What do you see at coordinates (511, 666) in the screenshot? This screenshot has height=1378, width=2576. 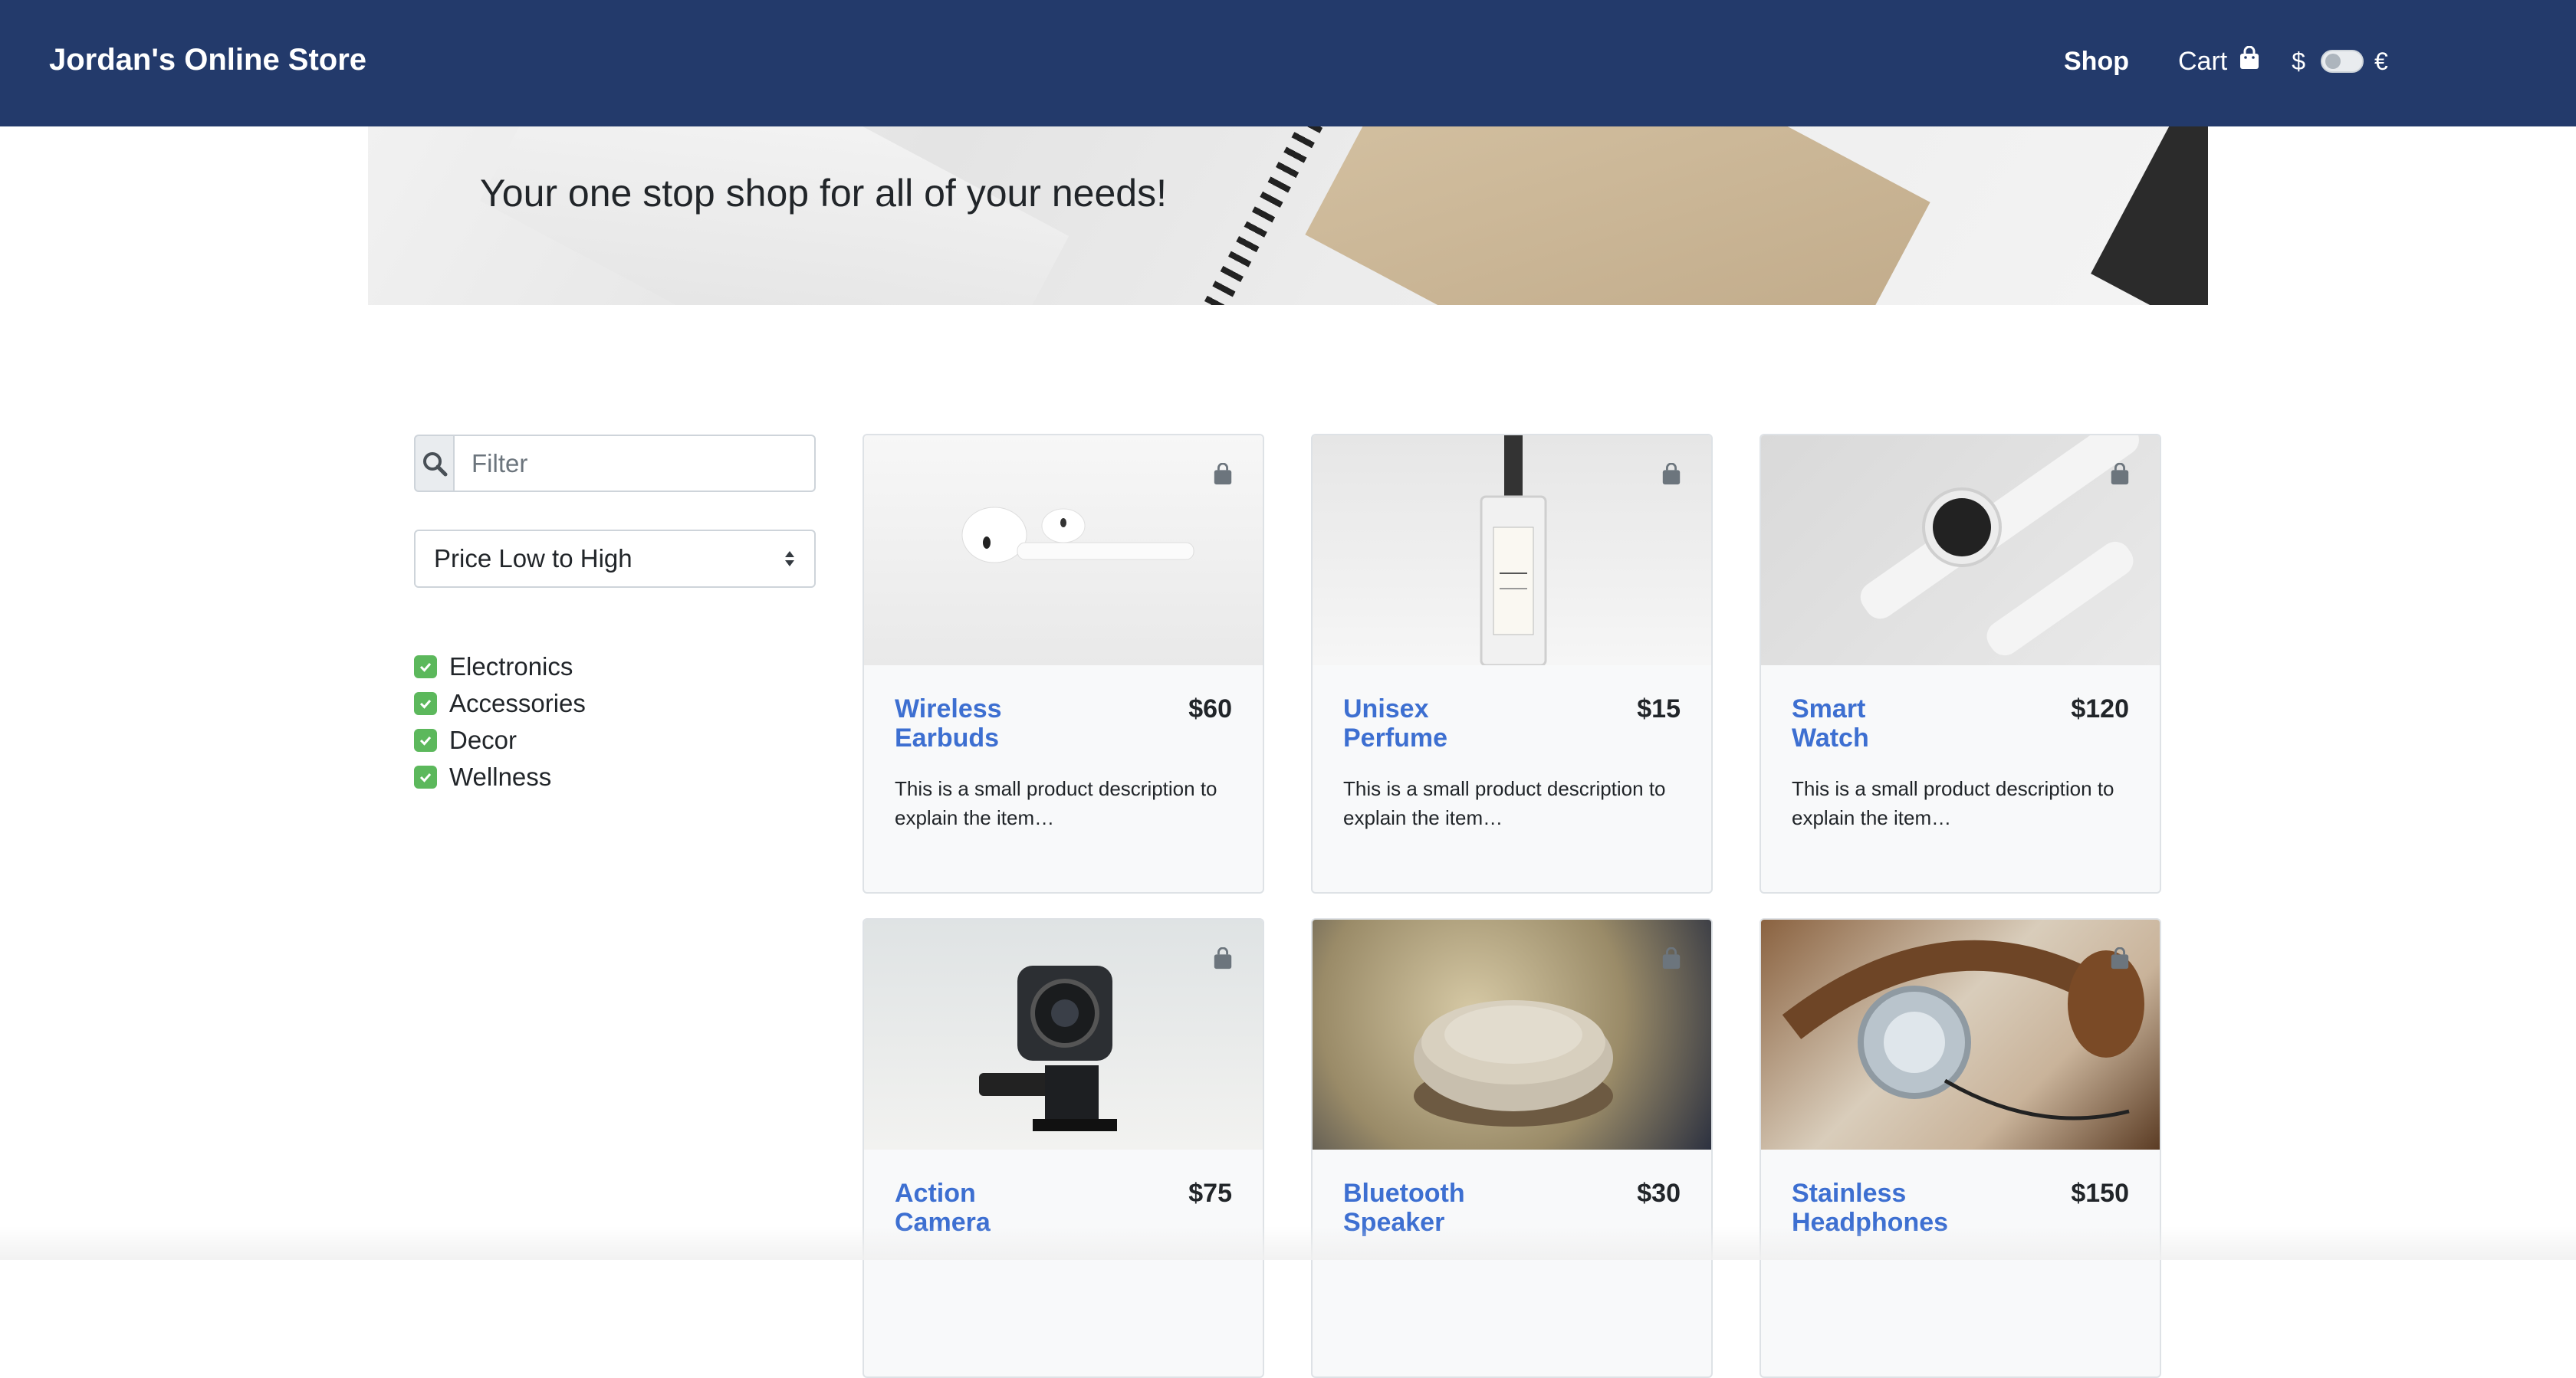 I see `category-label: Electronics` at bounding box center [511, 666].